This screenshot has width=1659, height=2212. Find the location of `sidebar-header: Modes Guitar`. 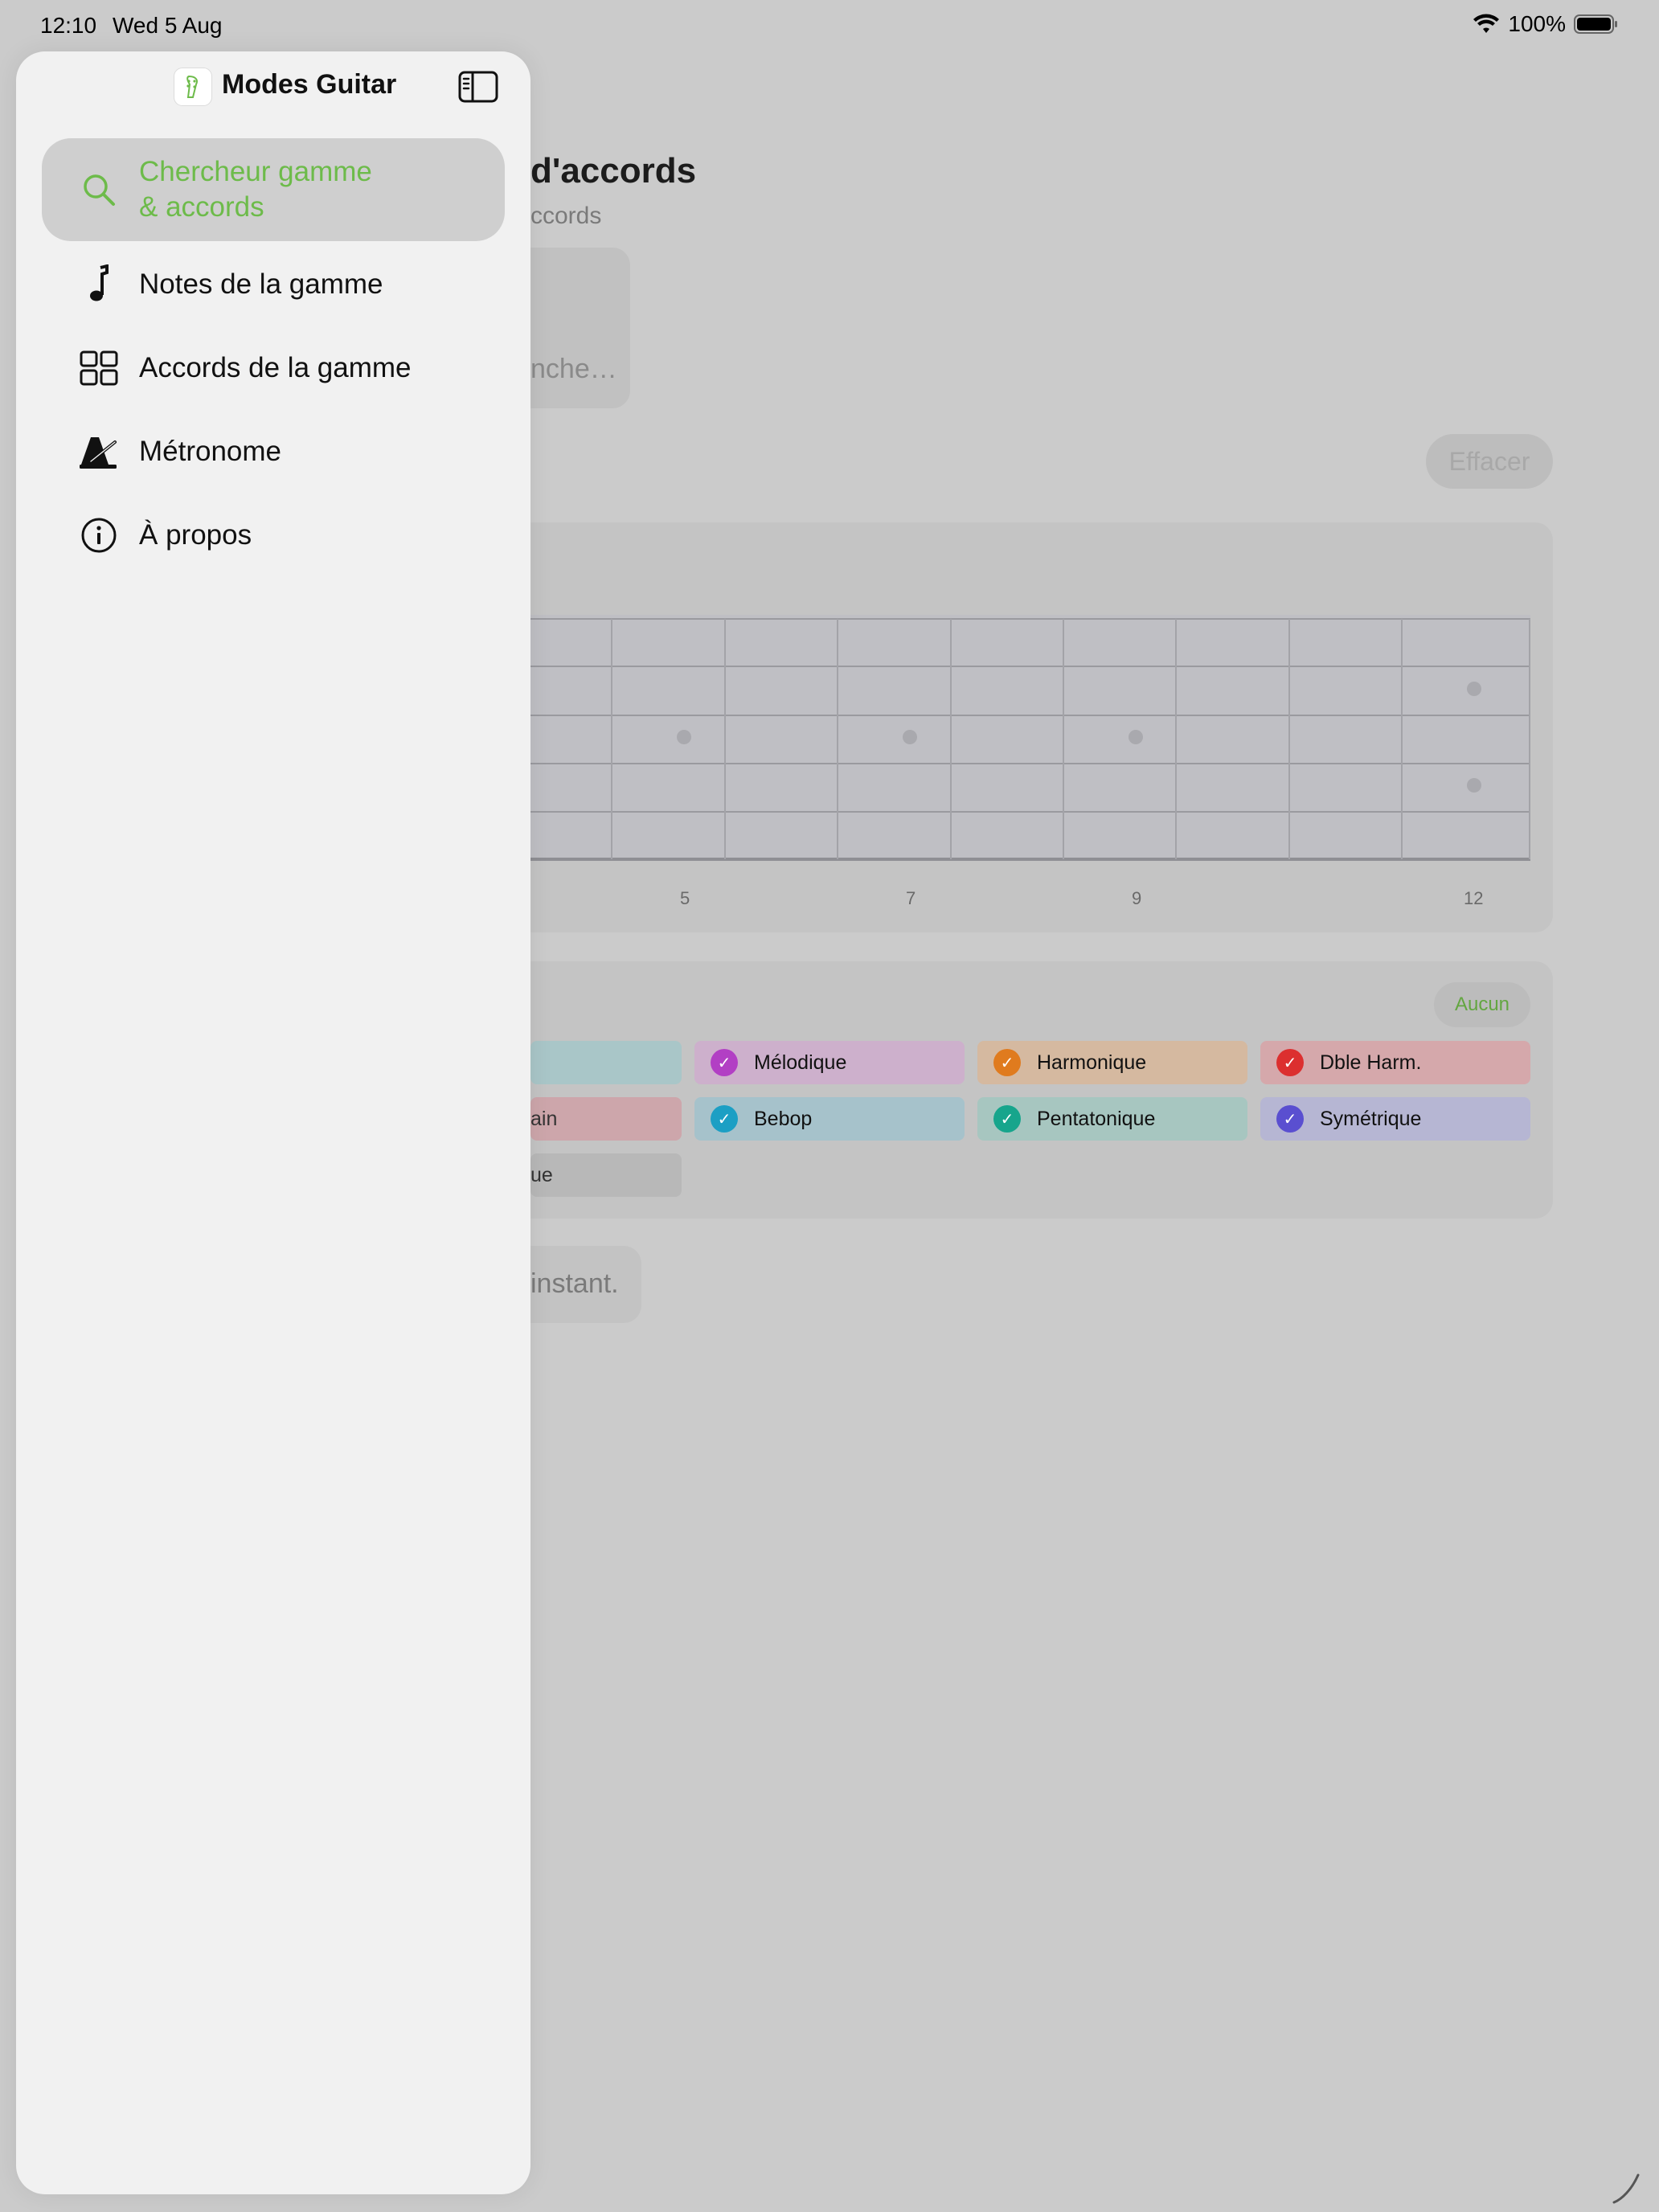

sidebar-header: Modes Guitar is located at coordinates (273, 87).